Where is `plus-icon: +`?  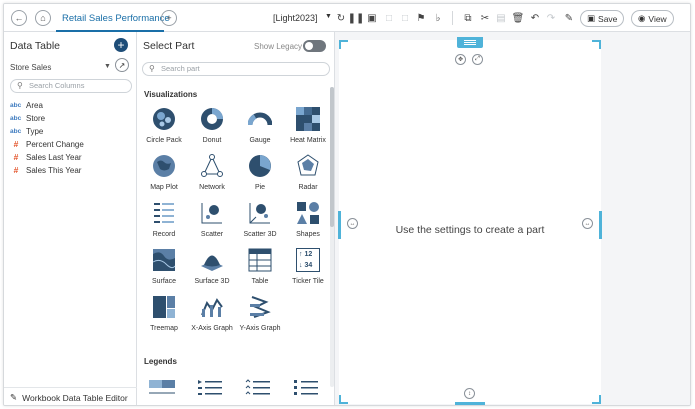 plus-icon: + is located at coordinates (169, 18).